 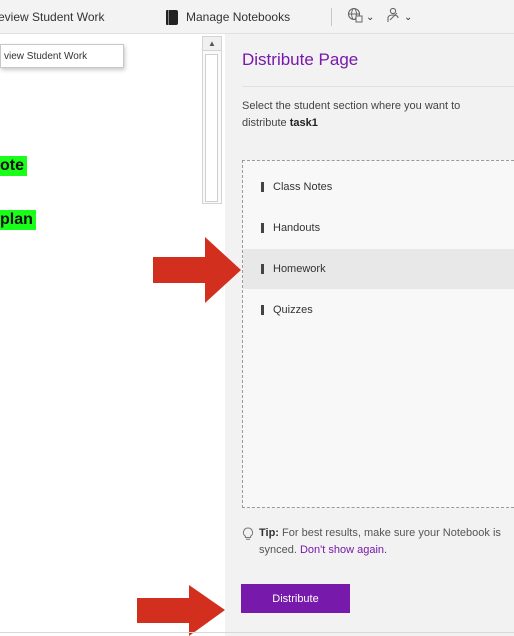 What do you see at coordinates (378, 187) in the screenshot?
I see `section-item-class-notes: Class Notes` at bounding box center [378, 187].